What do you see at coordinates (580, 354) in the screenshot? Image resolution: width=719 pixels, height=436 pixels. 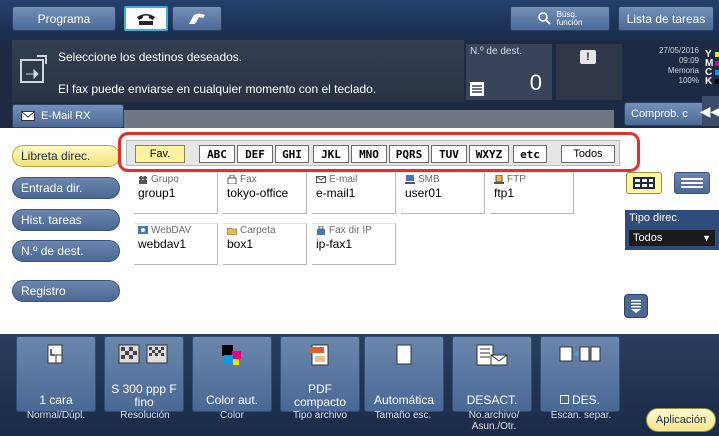 I see `separate-scan-icon` at bounding box center [580, 354].